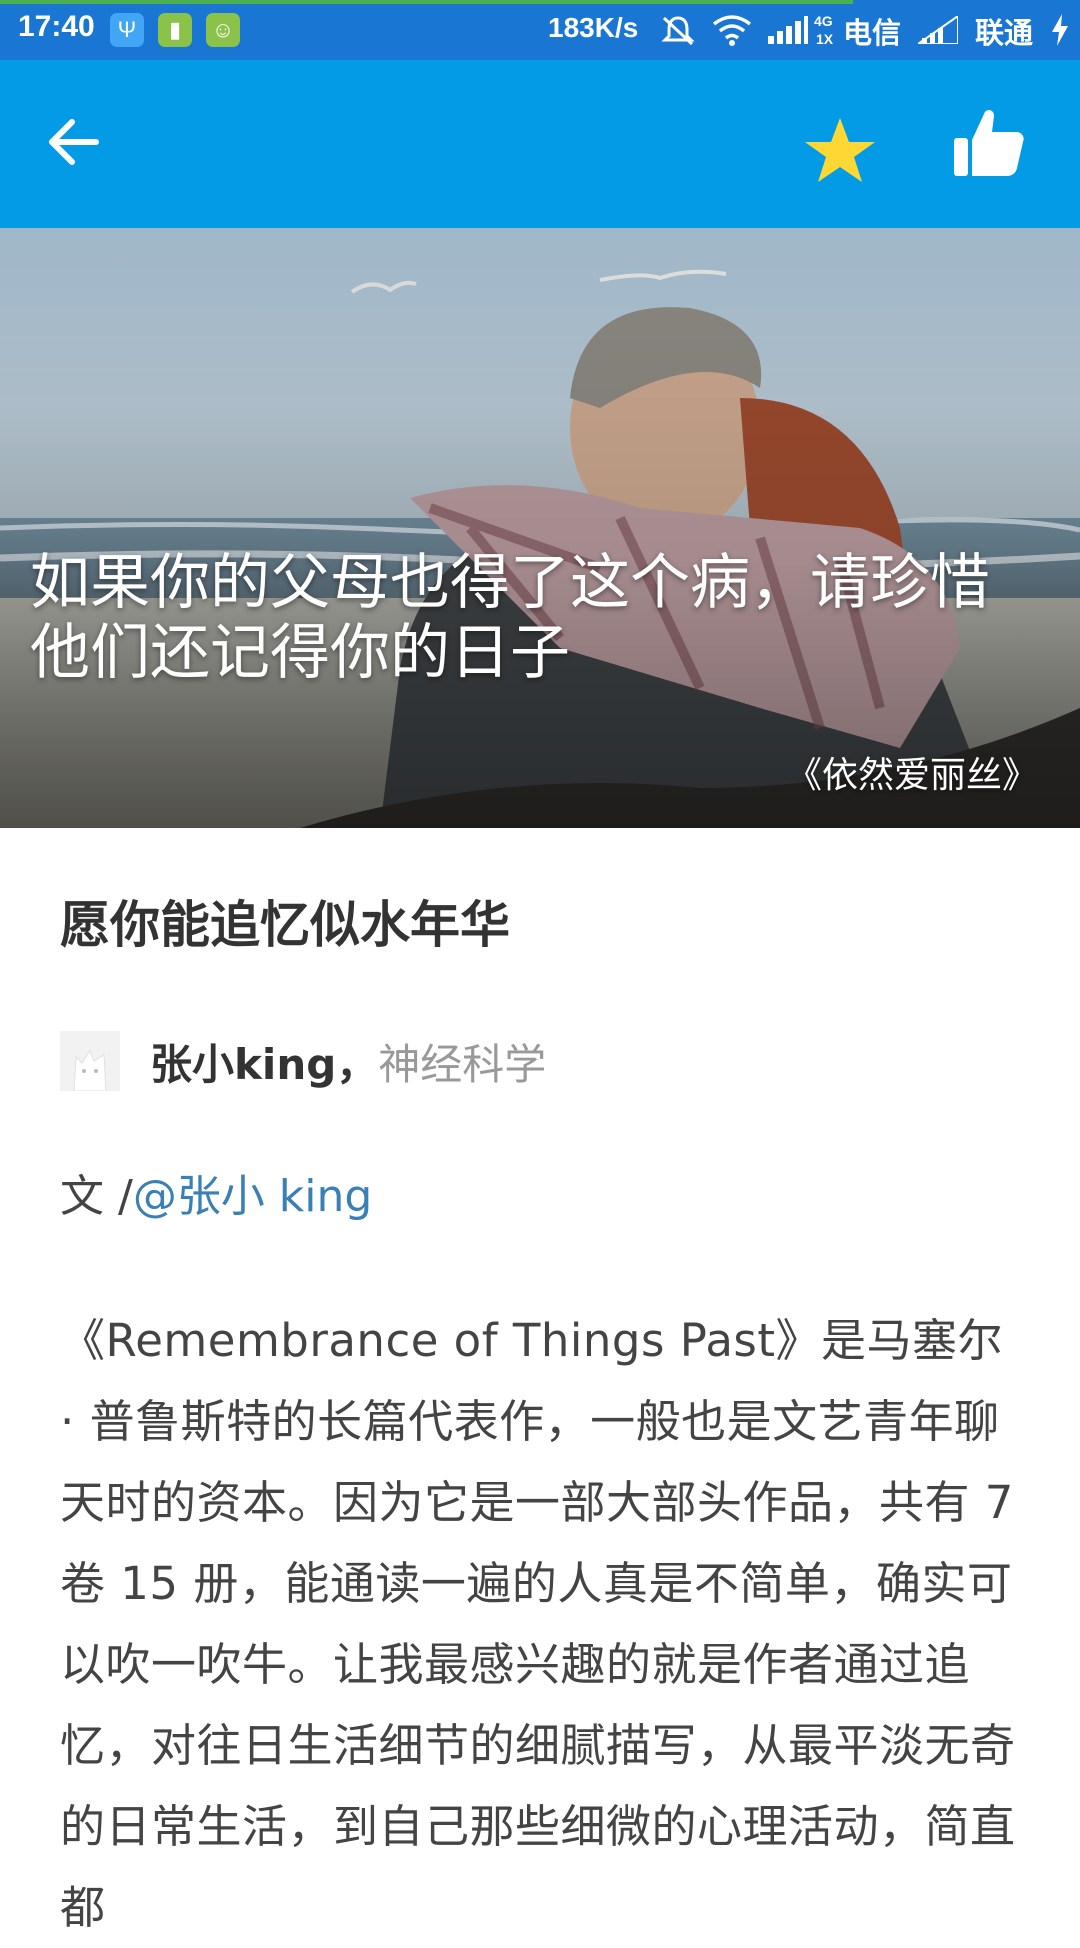 This screenshot has height=1948, width=1080. I want to click on status-time: 17:40, so click(56, 26).